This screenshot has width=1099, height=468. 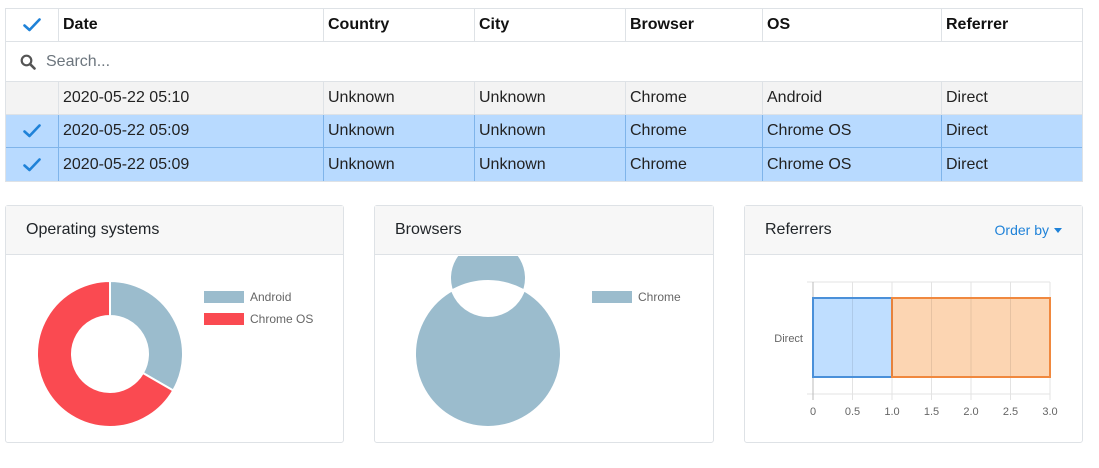 I want to click on search-input, so click(x=346, y=61).